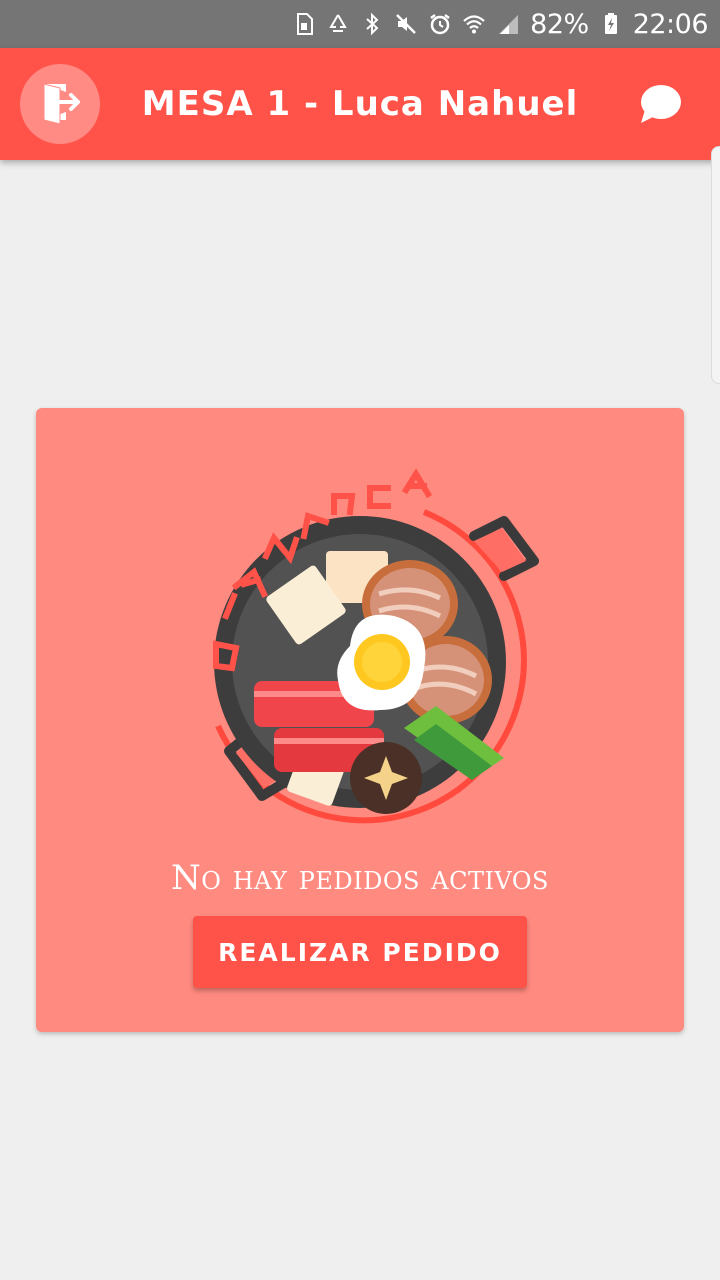  What do you see at coordinates (360, 878) in the screenshot?
I see `empty-orders-message: No hay pedidos activos` at bounding box center [360, 878].